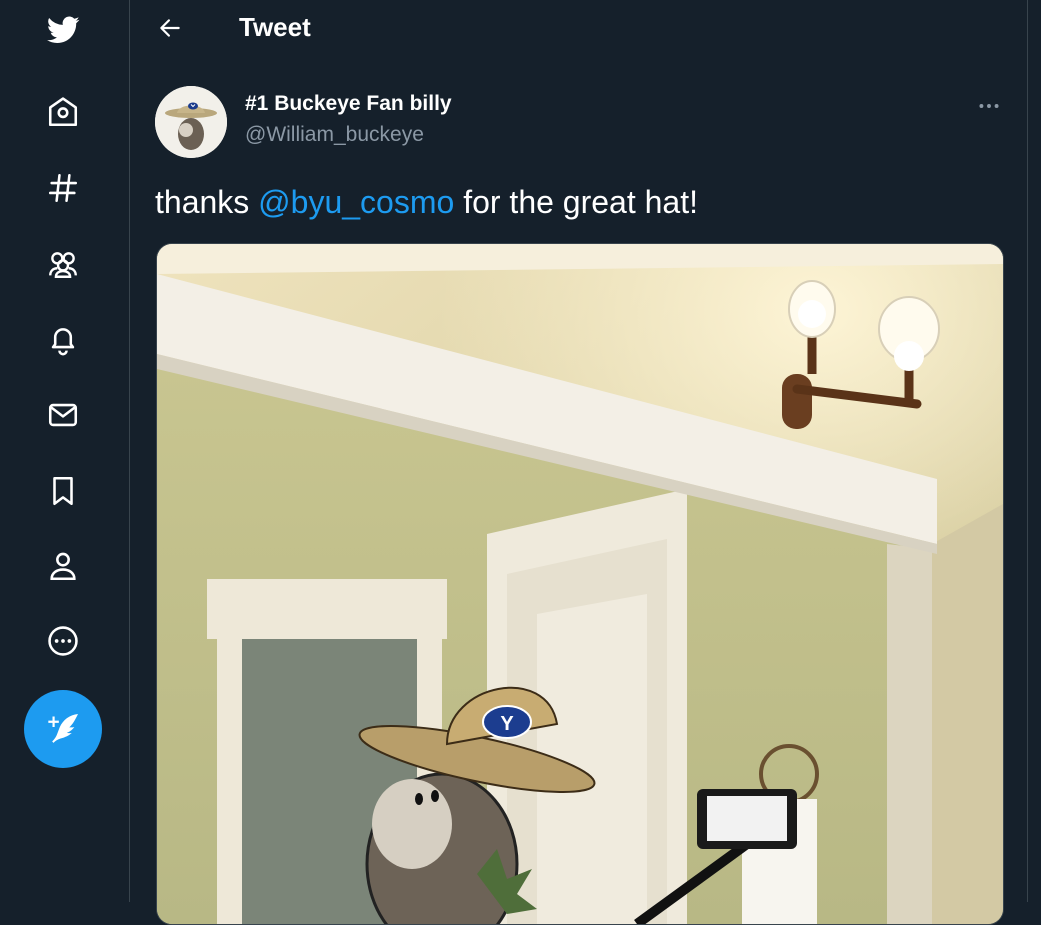  I want to click on compose-feather-icon, so click(63, 728).